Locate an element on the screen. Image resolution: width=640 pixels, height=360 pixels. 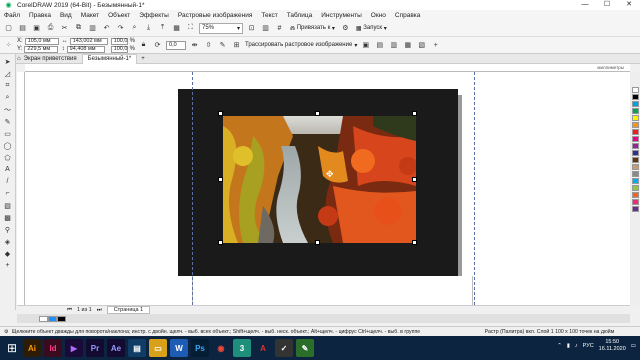
artistic-media-tool-icon: ✎ is located at coordinates (8, 121).